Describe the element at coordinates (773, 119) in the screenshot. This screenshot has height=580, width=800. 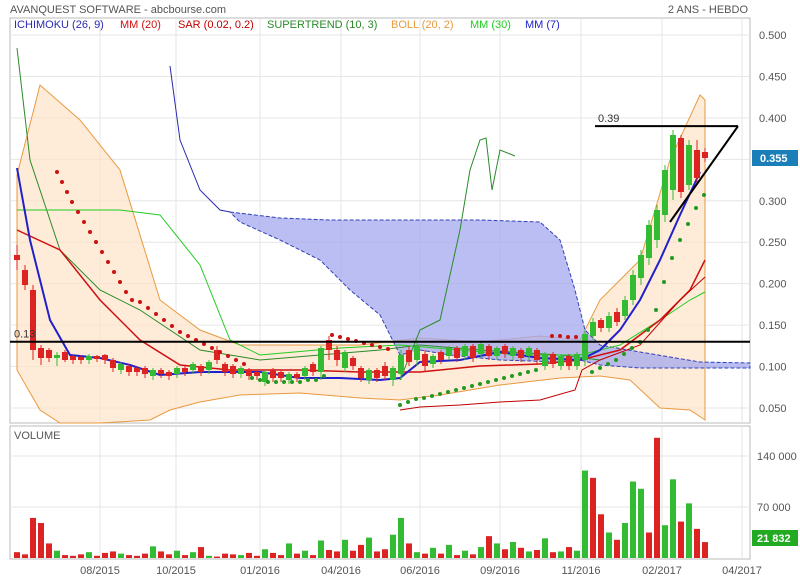
I see `y-tick-label: 0.400` at that location.